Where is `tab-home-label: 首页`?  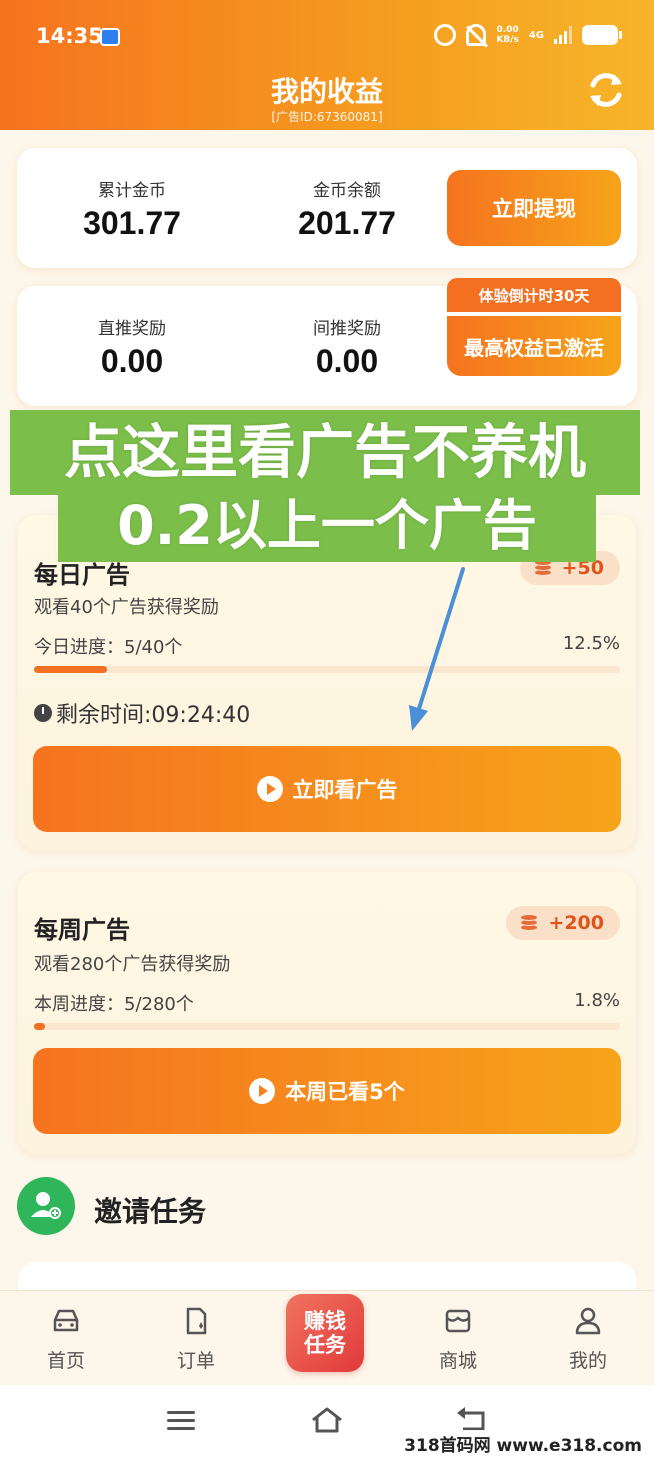
tab-home-label: 首页 is located at coordinates (65, 1361).